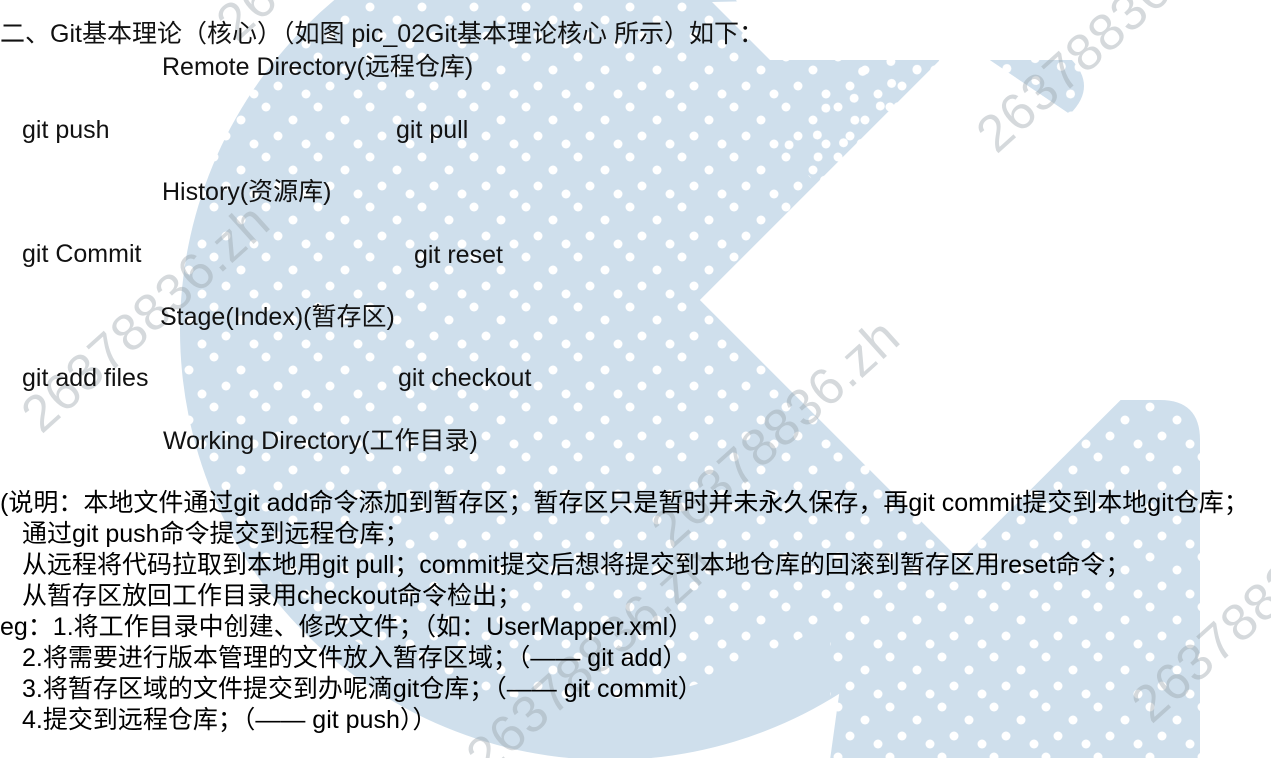 The width and height of the screenshot is (1271, 758). I want to click on explanation-line: 2.将需要进行版本管理的文件放入暂存区域；（—— git add）, so click(355, 658).